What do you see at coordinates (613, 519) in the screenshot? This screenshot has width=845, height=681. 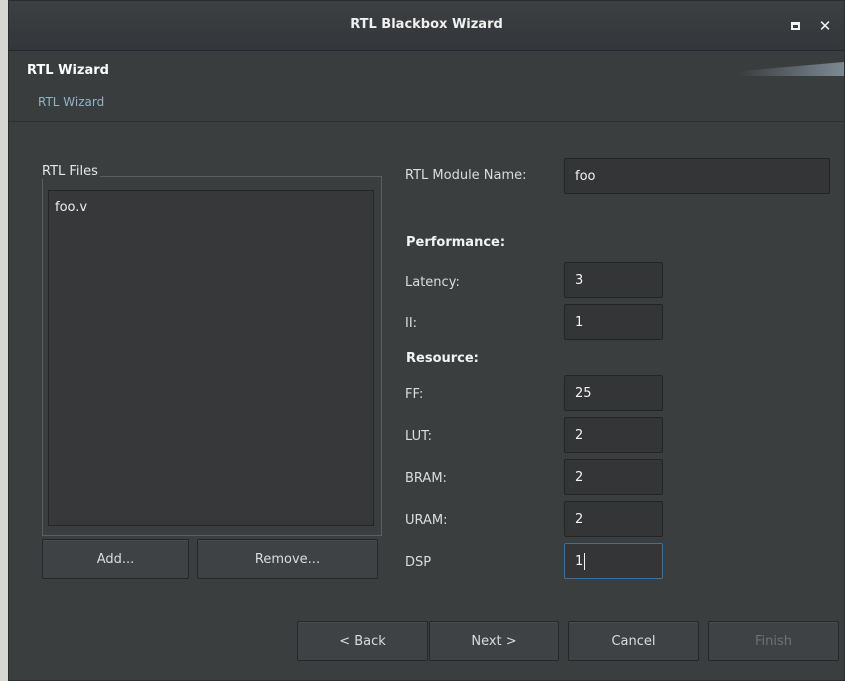 I see `uram-field: 2` at bounding box center [613, 519].